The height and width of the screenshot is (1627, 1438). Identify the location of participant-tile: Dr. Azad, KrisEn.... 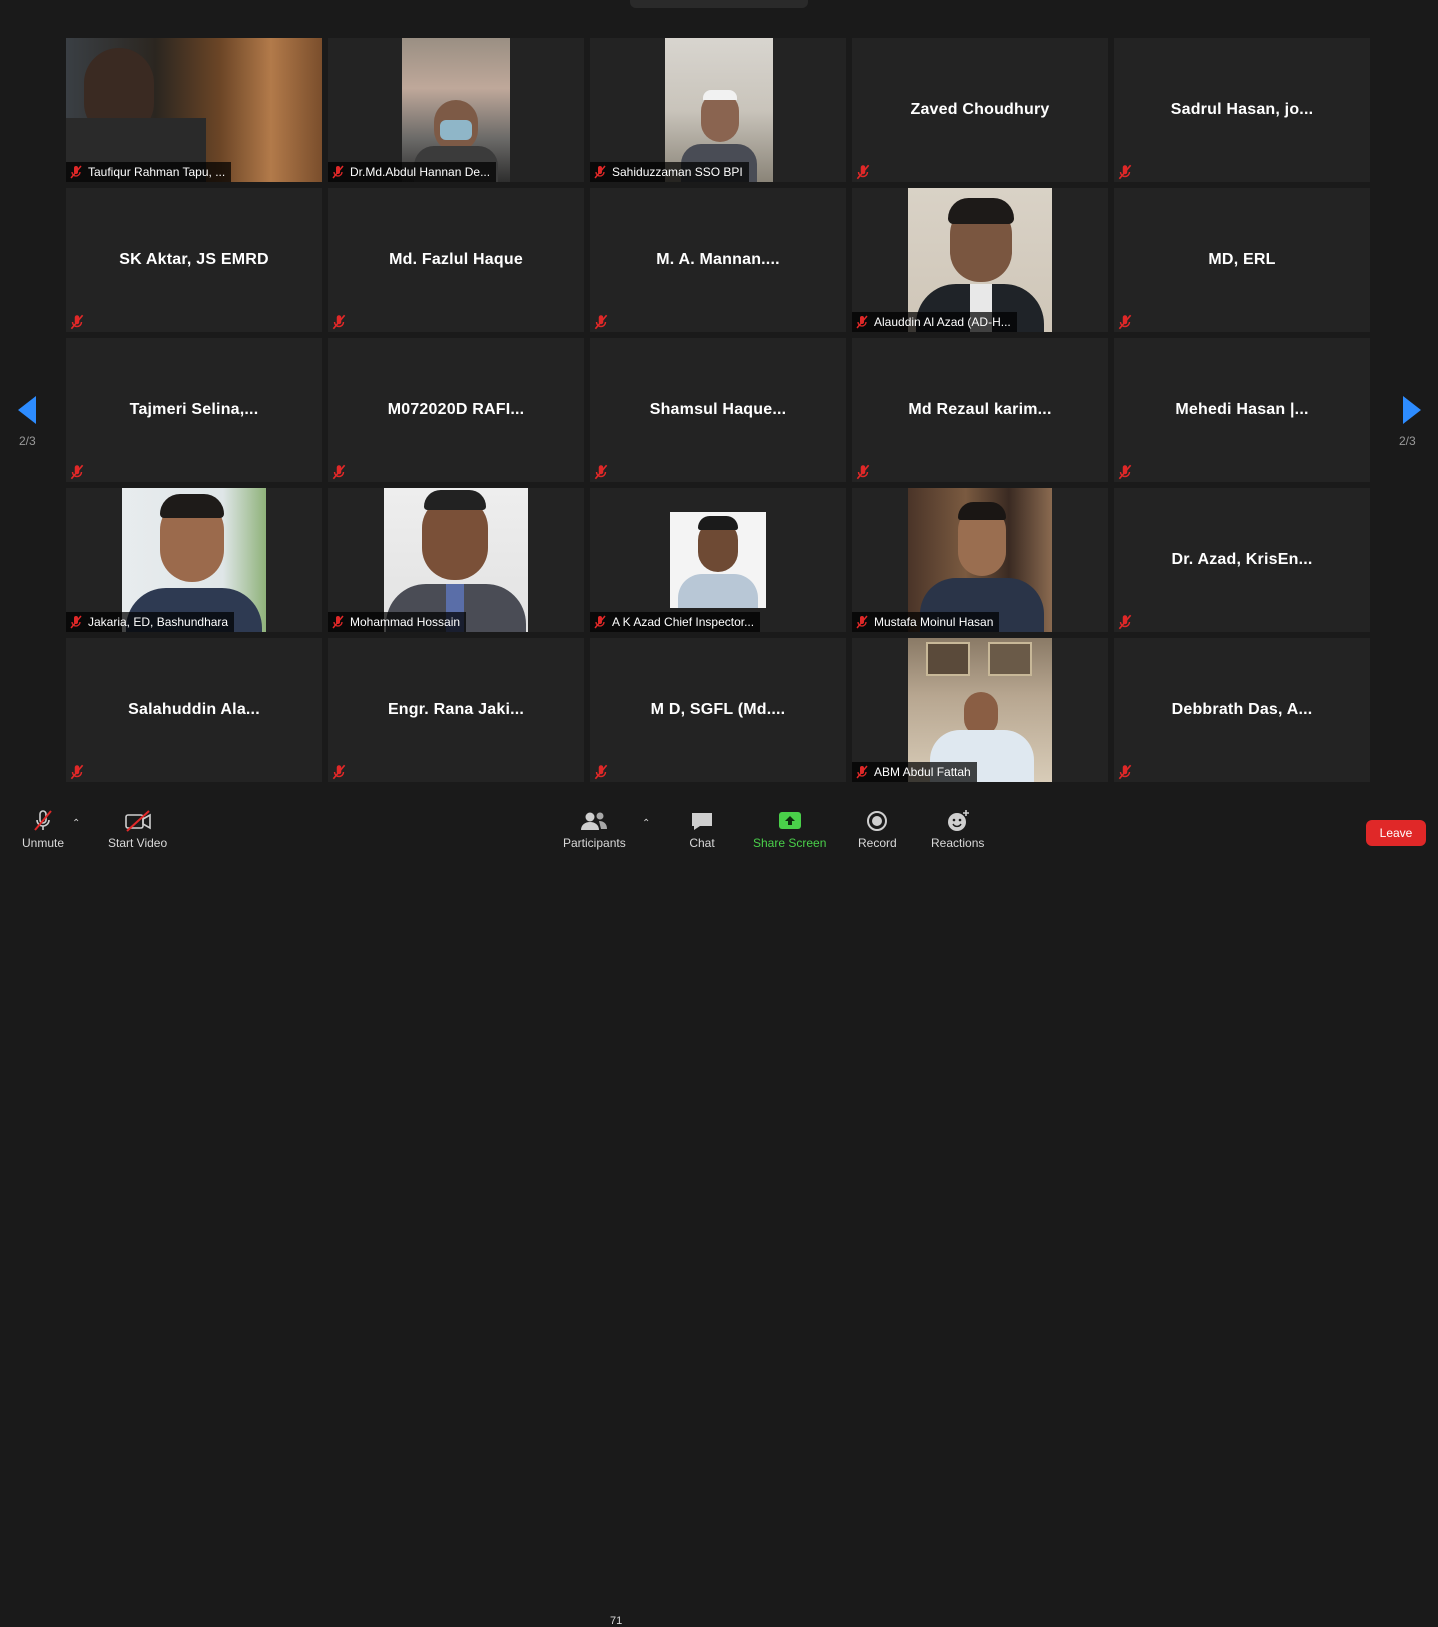
(1242, 560).